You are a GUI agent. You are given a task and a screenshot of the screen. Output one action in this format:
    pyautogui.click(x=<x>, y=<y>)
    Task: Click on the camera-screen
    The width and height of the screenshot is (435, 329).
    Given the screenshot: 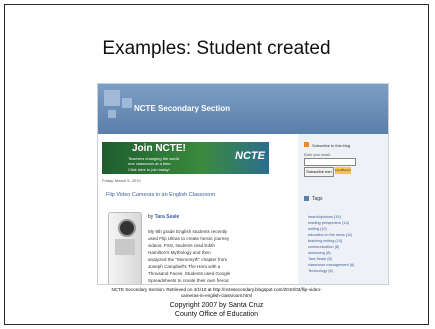 What is the action you would take?
    pyautogui.click(x=125, y=247)
    